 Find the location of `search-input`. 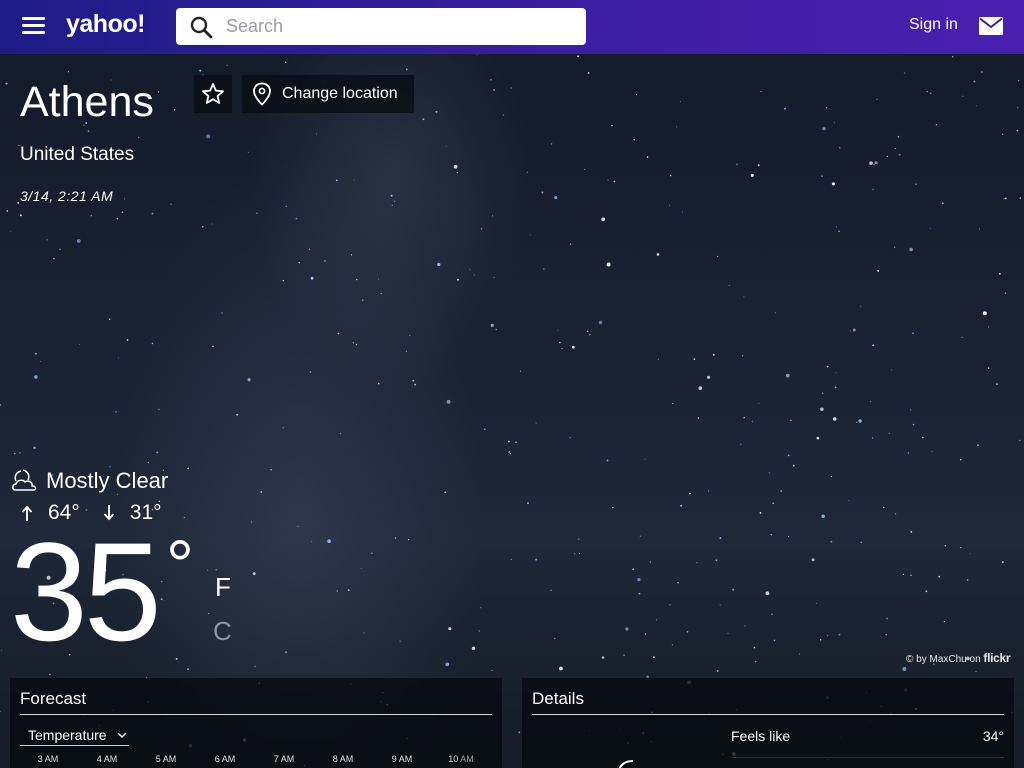

search-input is located at coordinates (396, 26).